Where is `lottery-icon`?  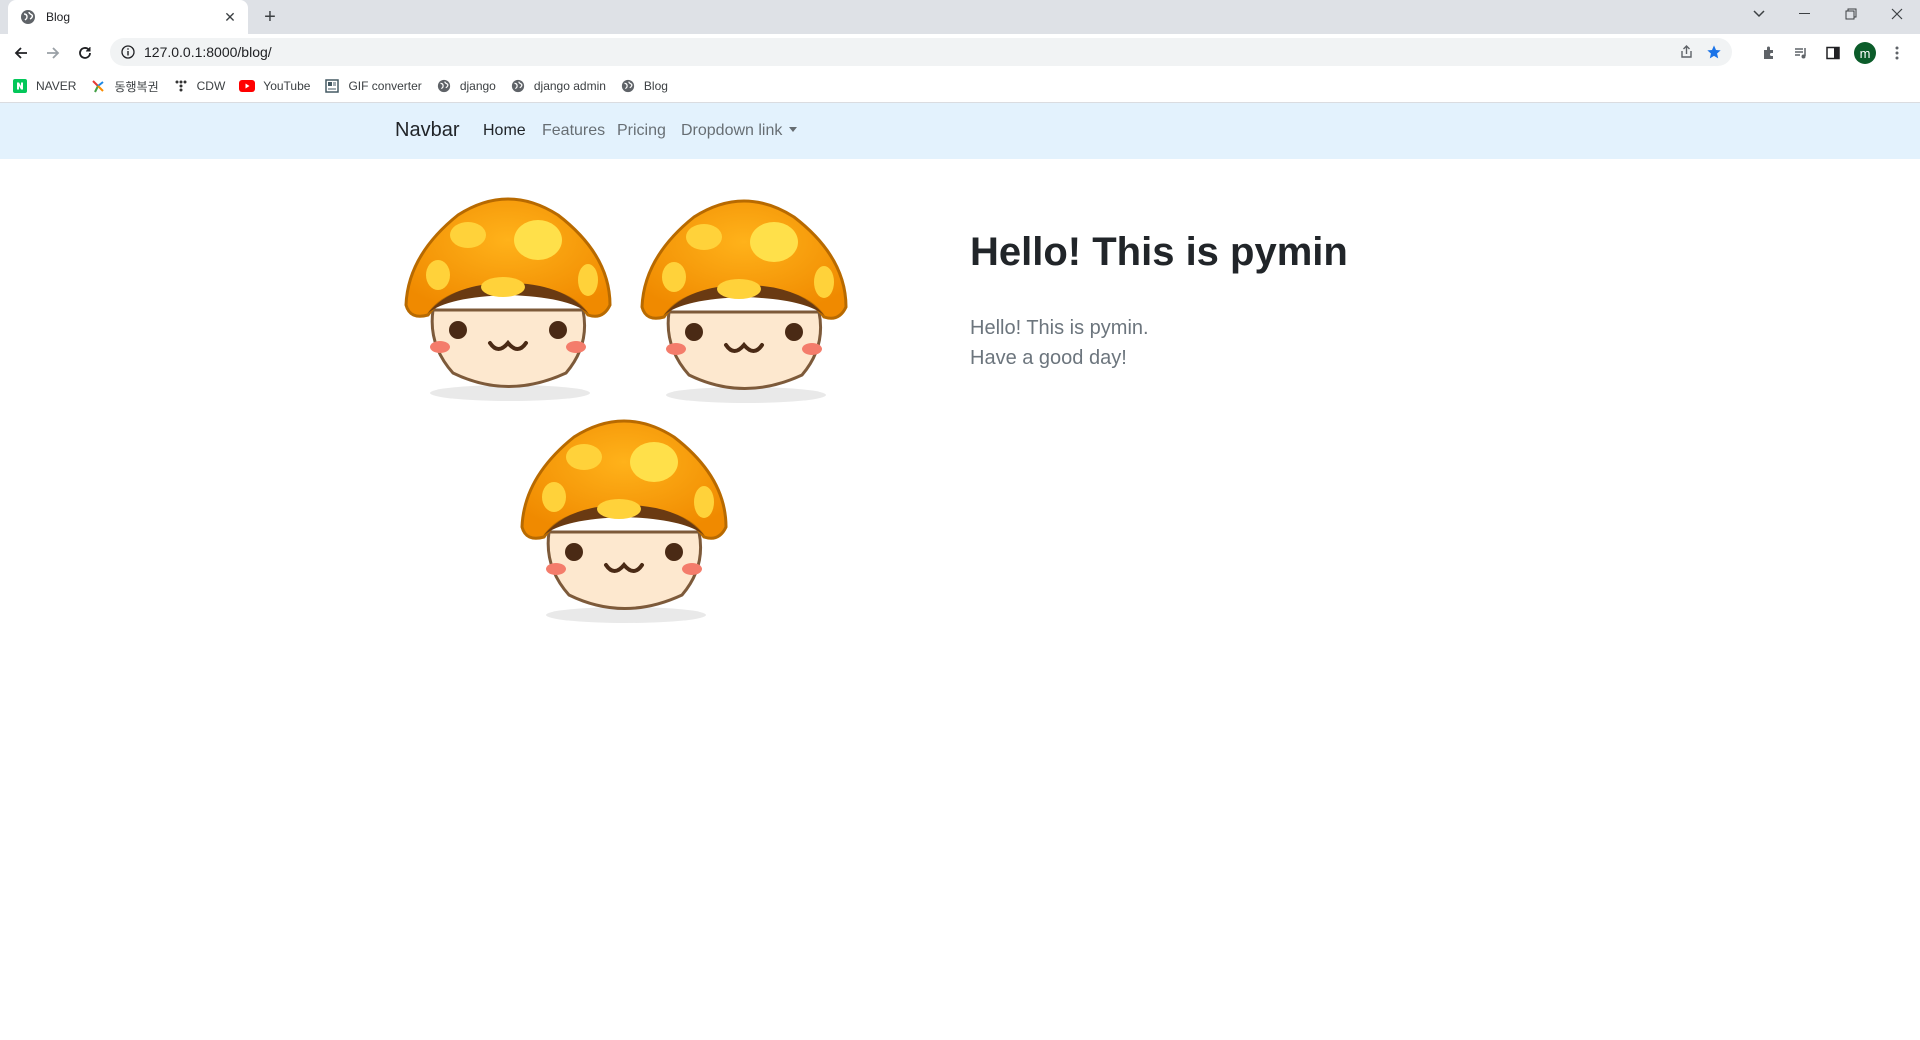
lottery-icon is located at coordinates (98, 86).